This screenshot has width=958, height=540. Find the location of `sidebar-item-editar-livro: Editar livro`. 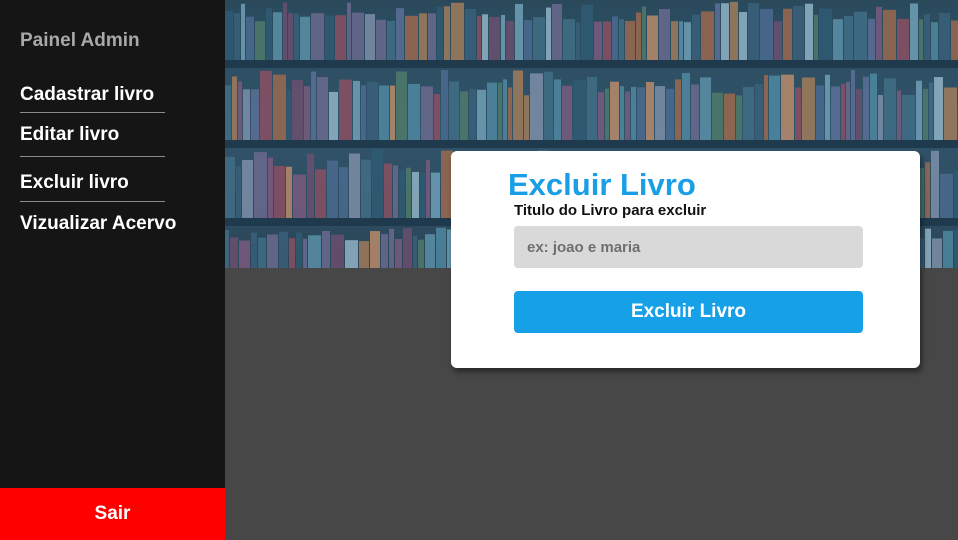

sidebar-item-editar-livro: Editar livro is located at coordinates (69, 135).